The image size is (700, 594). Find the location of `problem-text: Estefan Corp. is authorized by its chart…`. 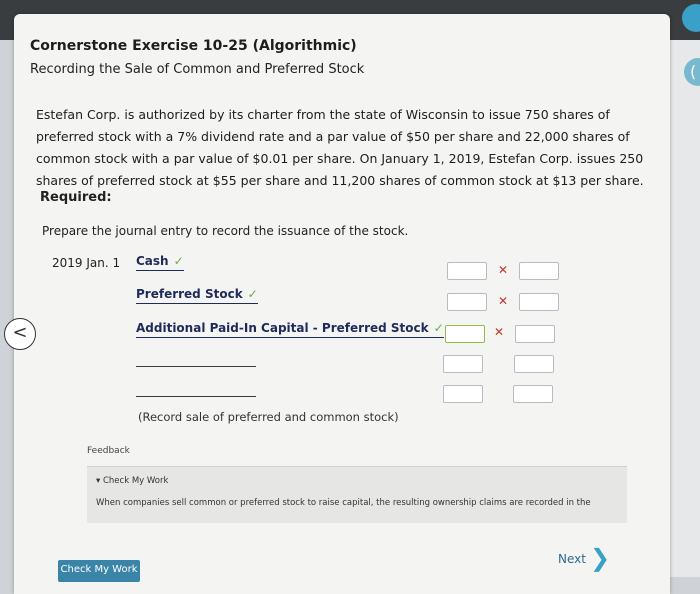

problem-text: Estefan Corp. is authorized by its chart… is located at coordinates (340, 147).